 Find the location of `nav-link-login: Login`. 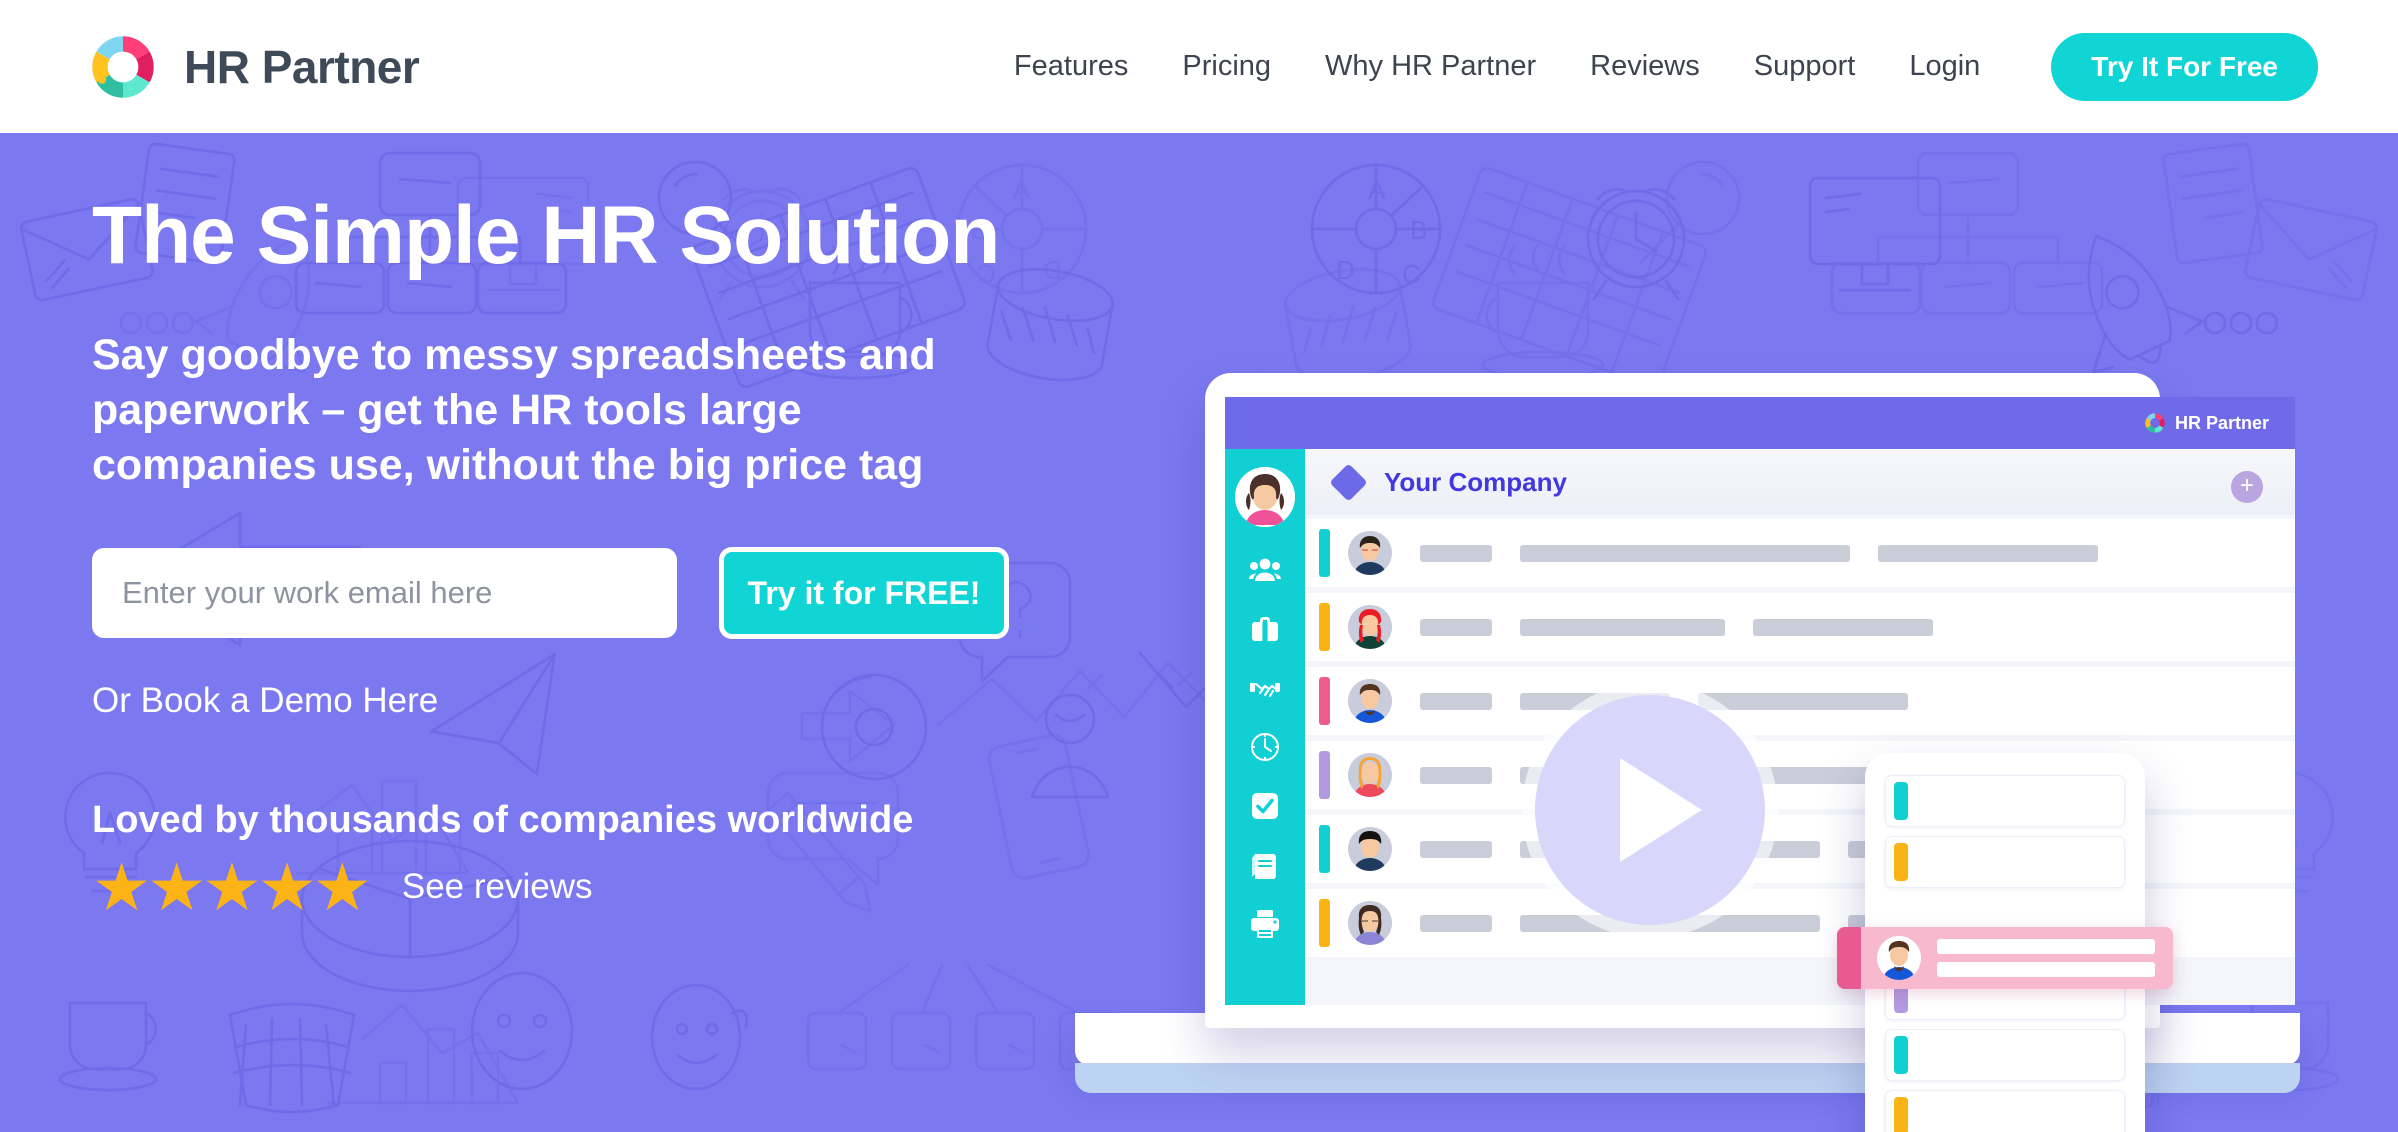

nav-link-login: Login is located at coordinates (1944, 66).